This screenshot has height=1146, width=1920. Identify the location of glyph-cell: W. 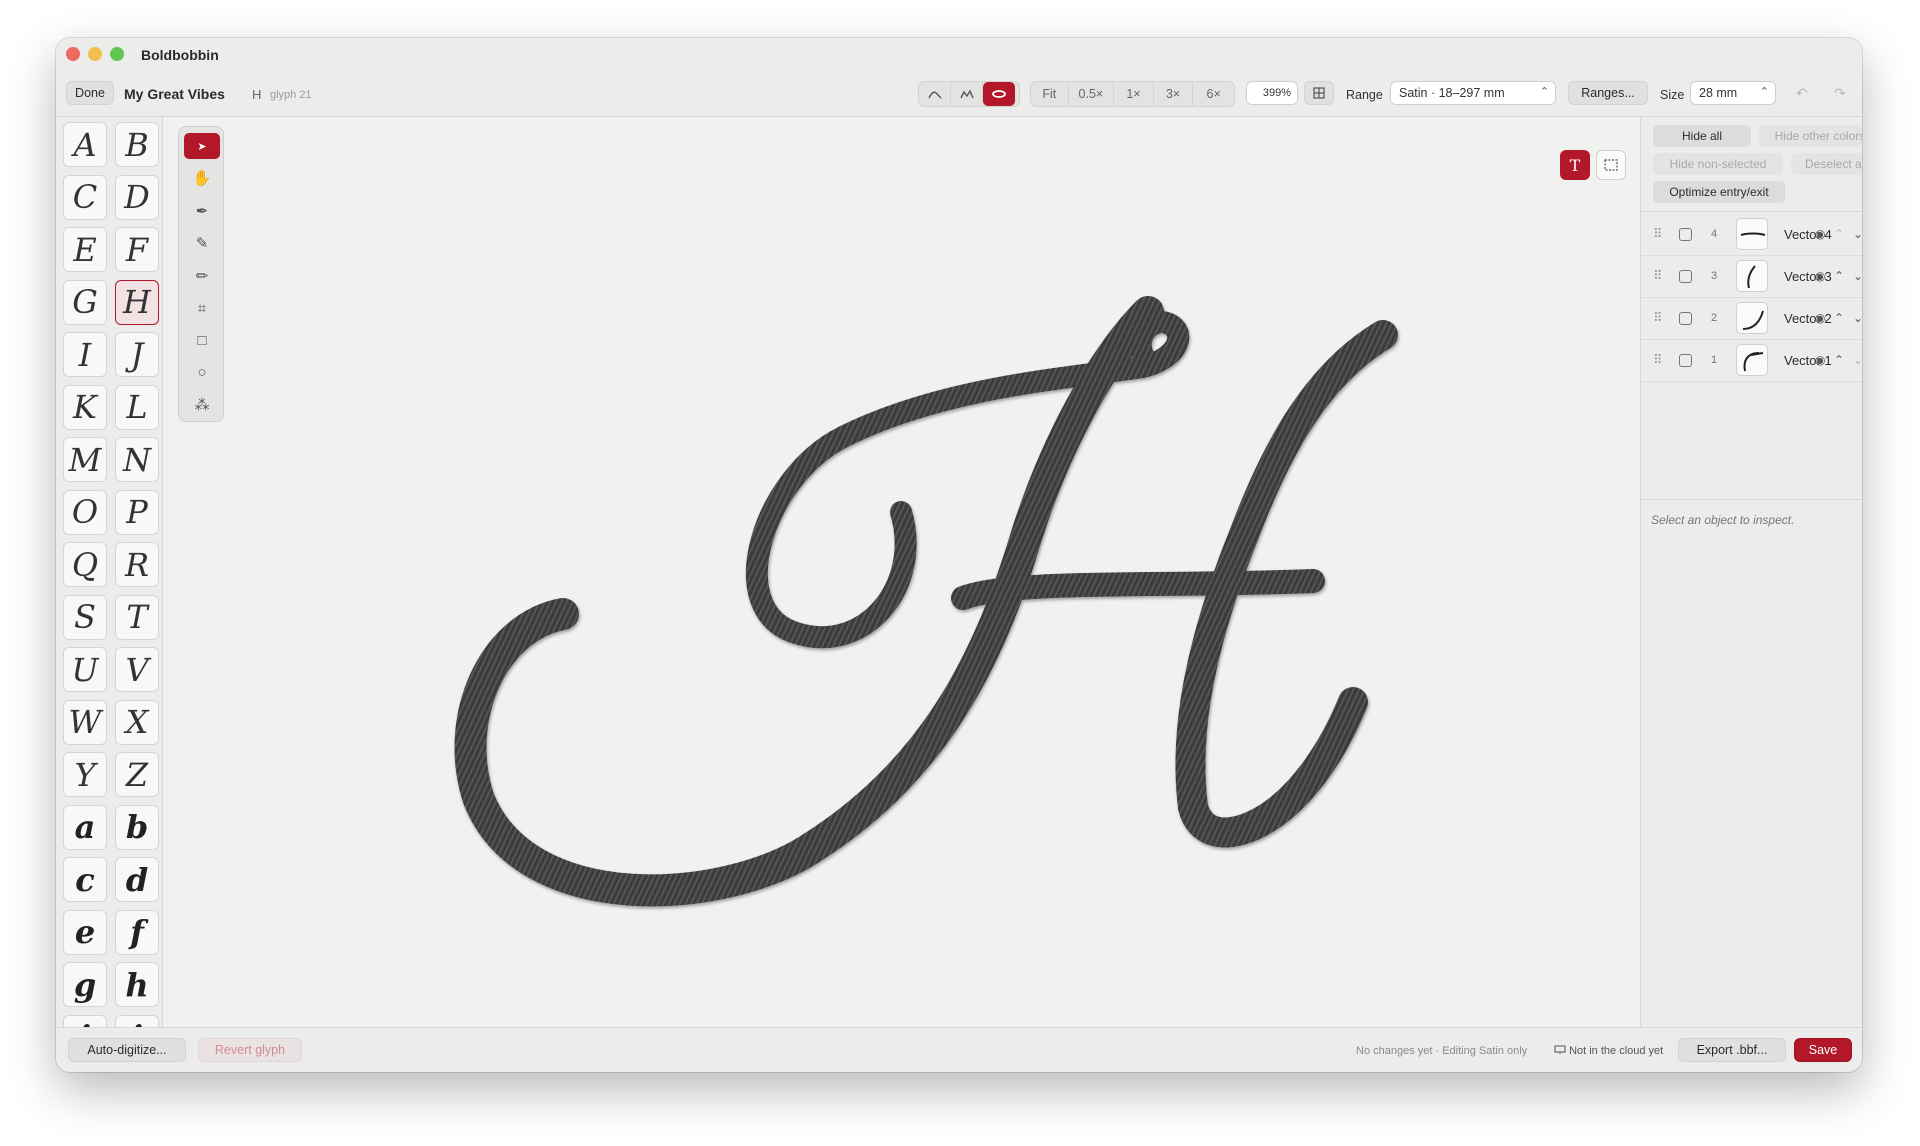
(85, 722).